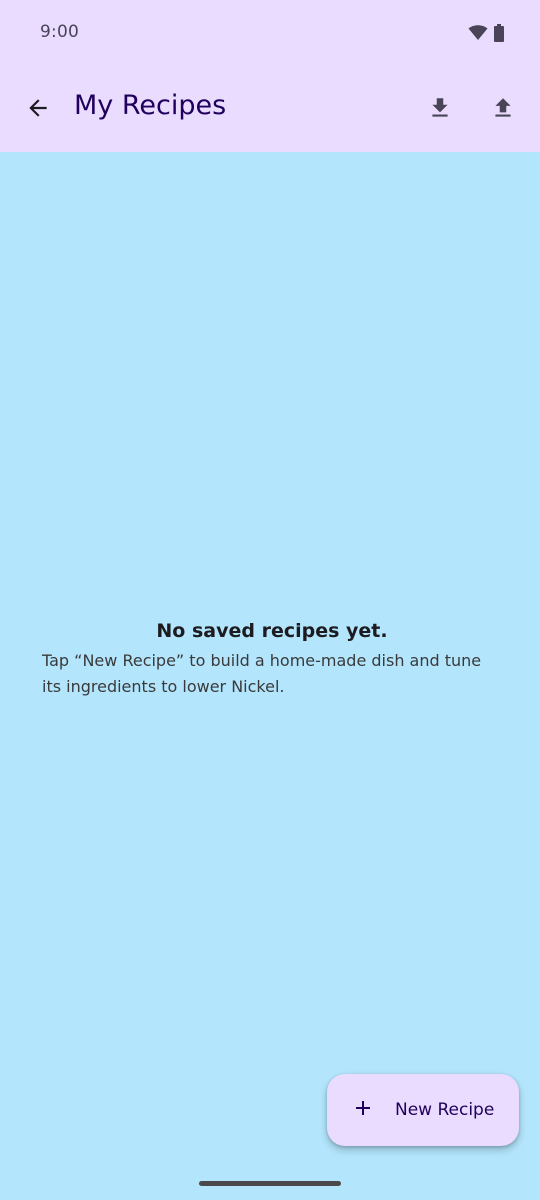  What do you see at coordinates (150, 105) in the screenshot?
I see `page-title: My Recipes` at bounding box center [150, 105].